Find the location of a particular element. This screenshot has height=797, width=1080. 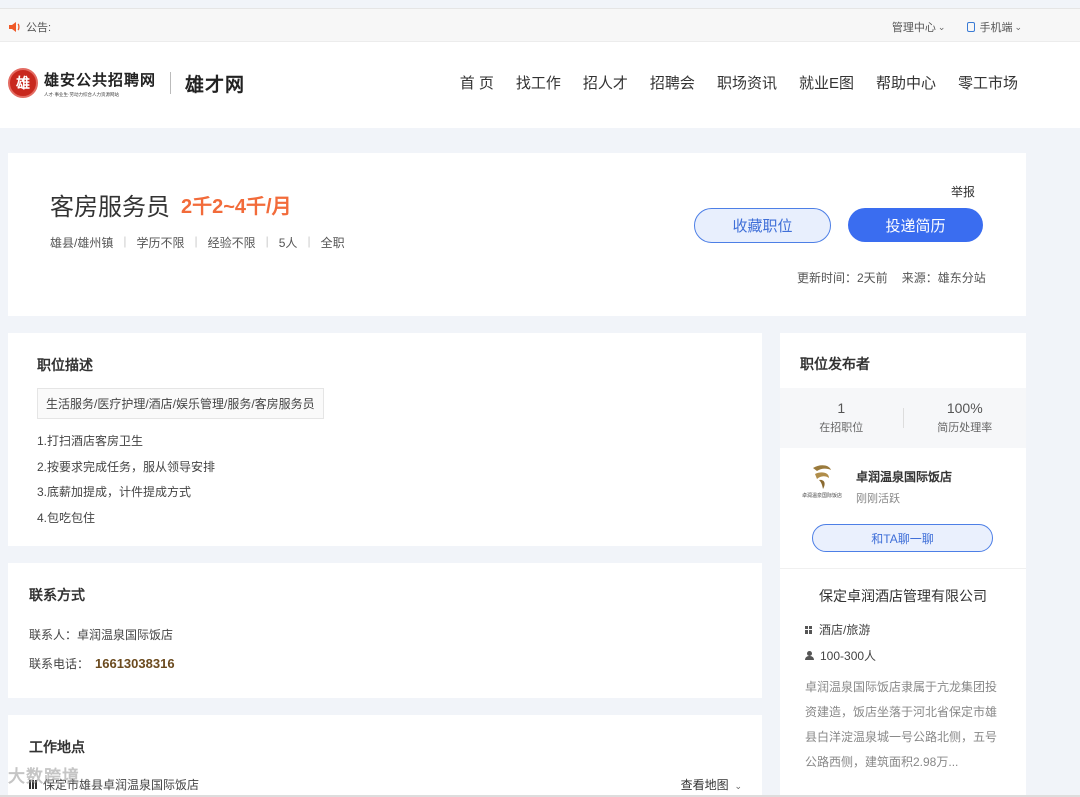

company-size-text: 100-300人 is located at coordinates (848, 656).